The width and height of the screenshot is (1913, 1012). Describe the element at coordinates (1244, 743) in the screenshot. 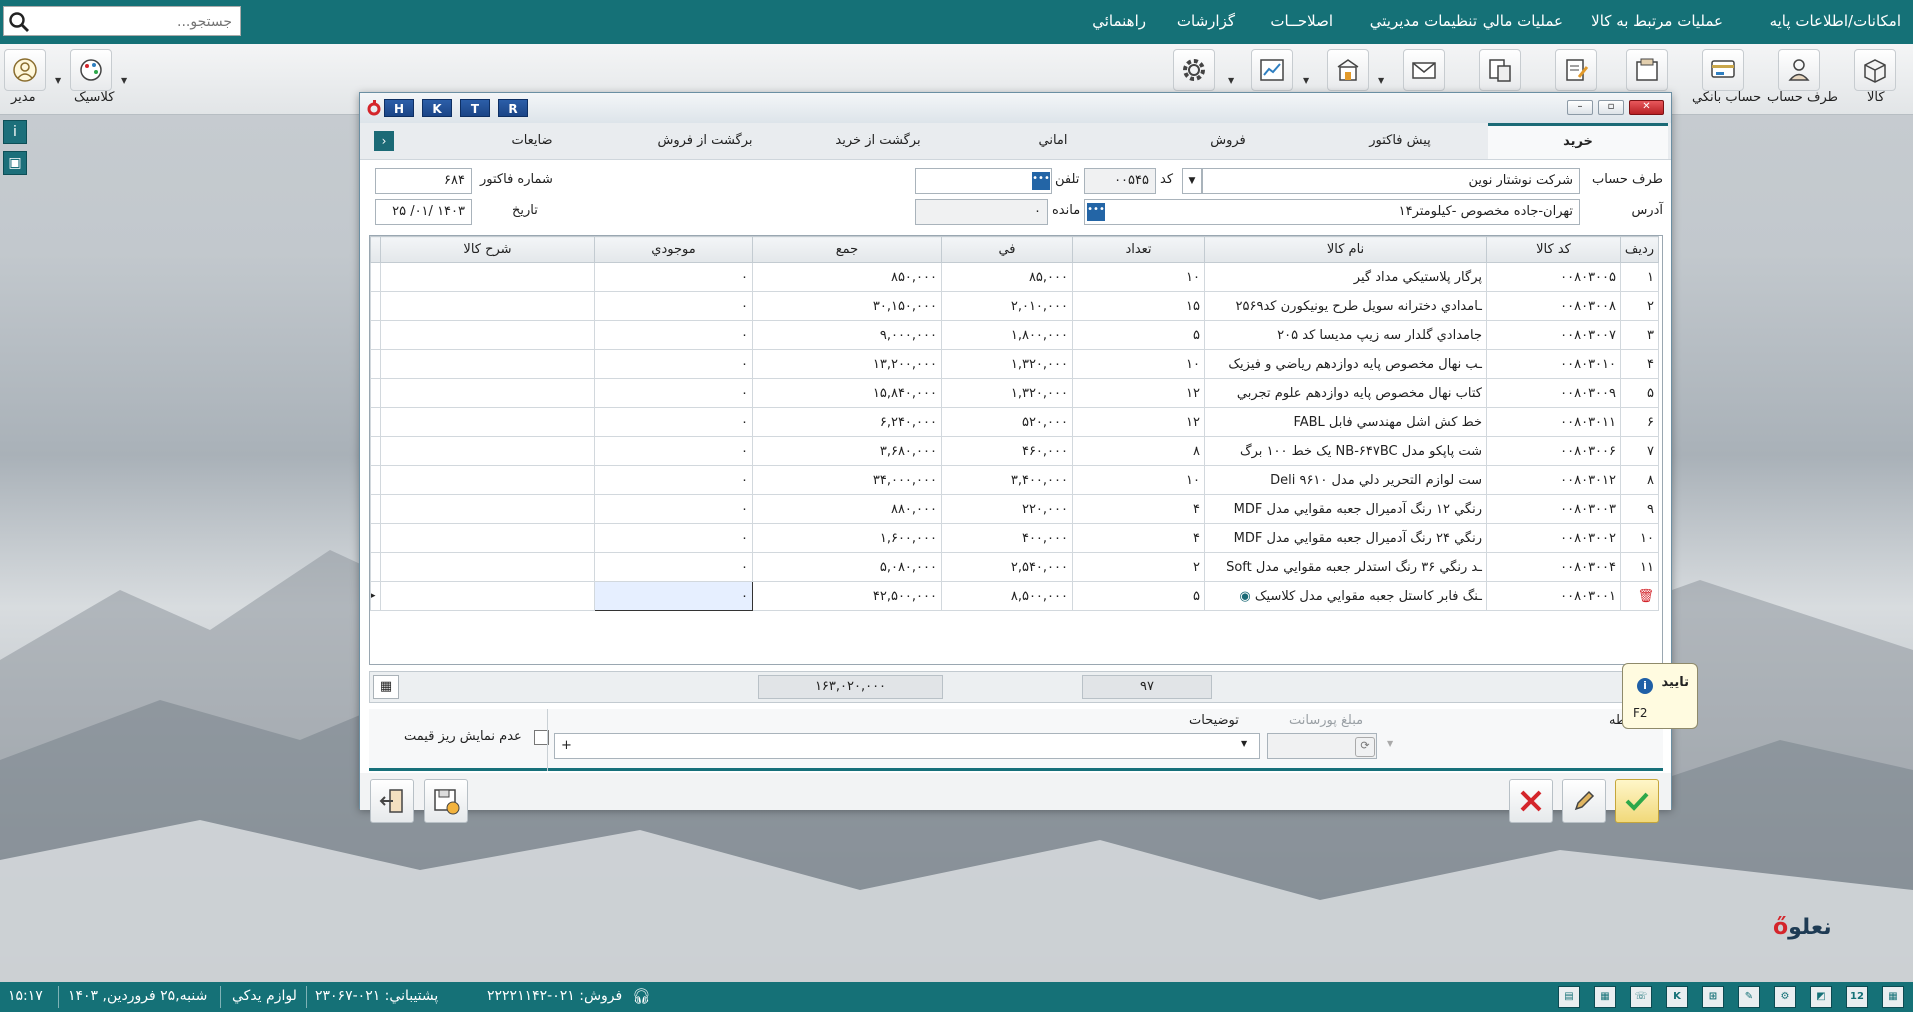

I see `description-dropdown-arrow-icon: ▼` at that location.